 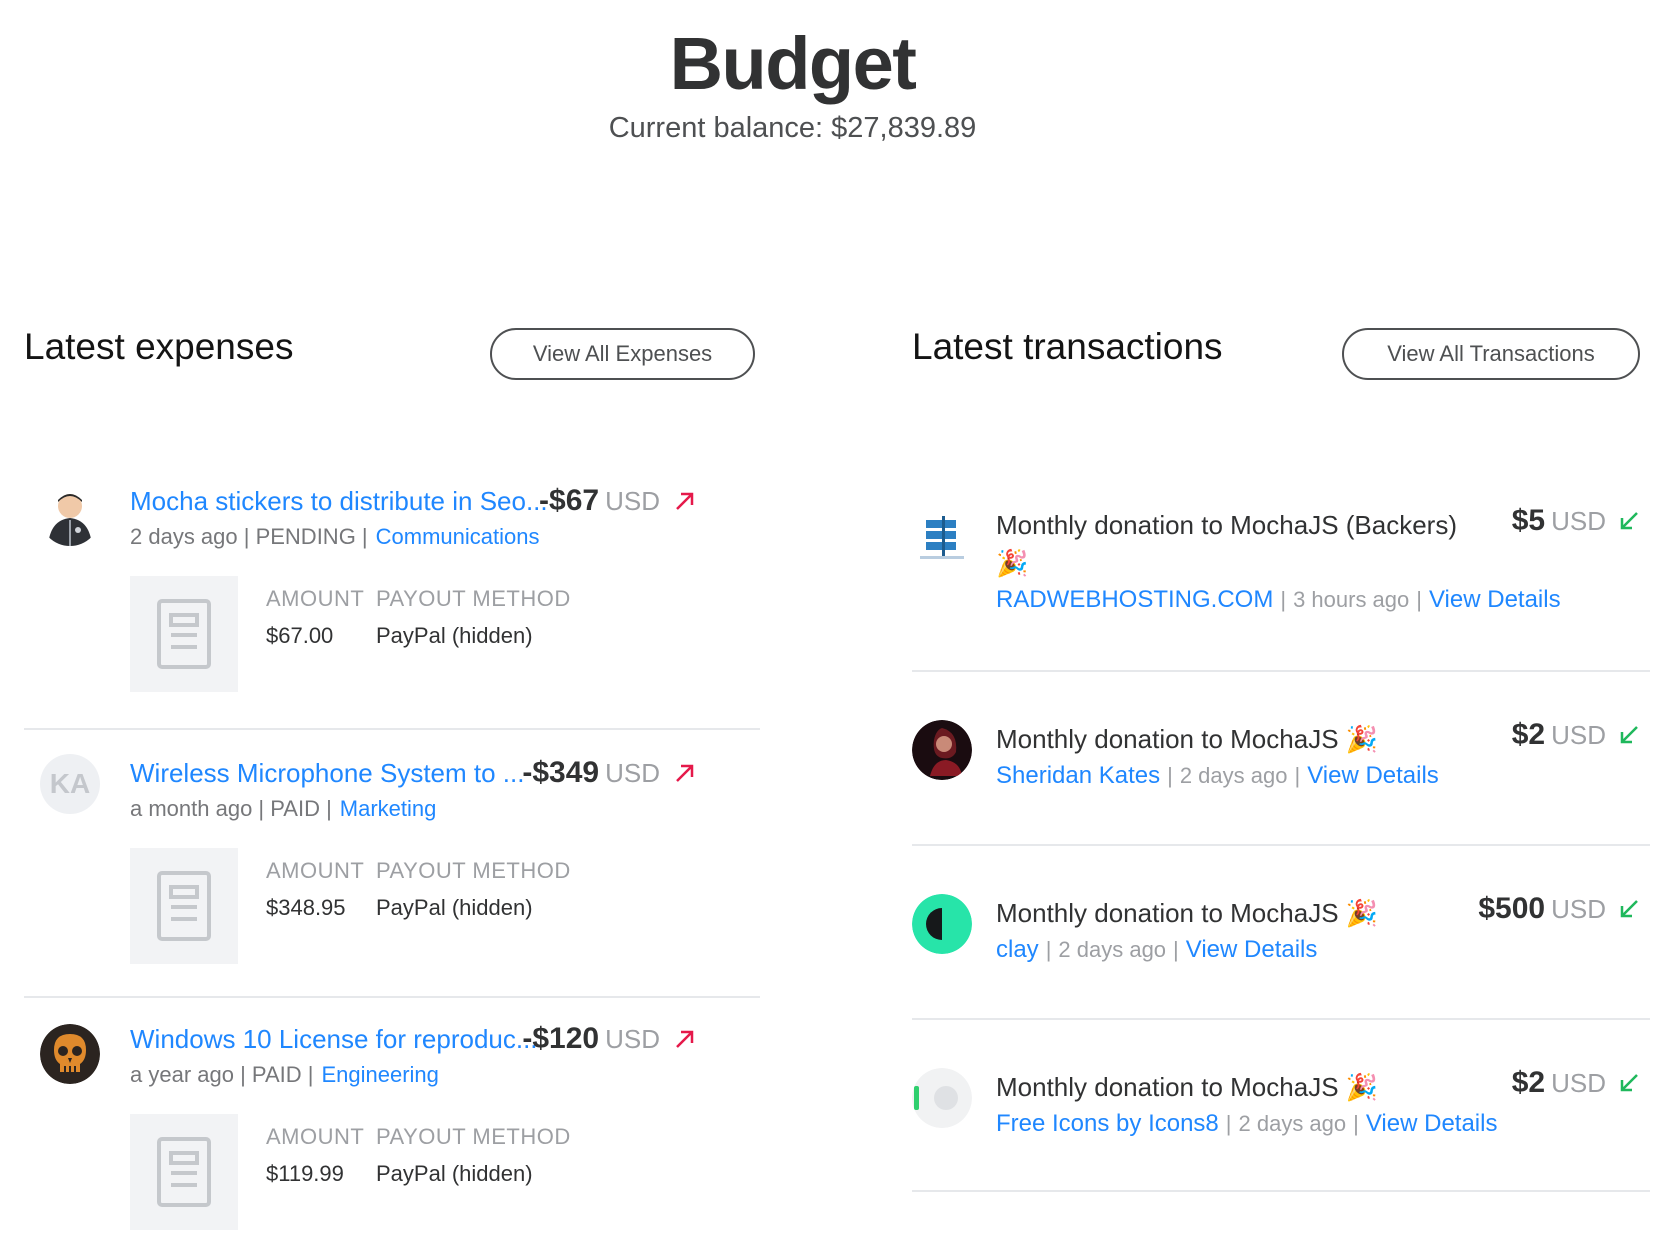 What do you see at coordinates (599, 500) in the screenshot?
I see `expense-amount: -$67 USD` at bounding box center [599, 500].